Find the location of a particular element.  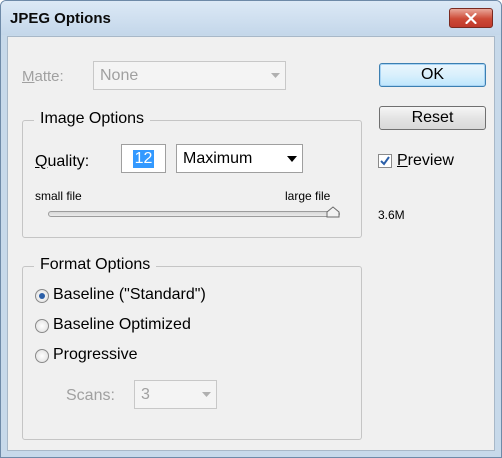

quality-input: 12 is located at coordinates (143, 158).